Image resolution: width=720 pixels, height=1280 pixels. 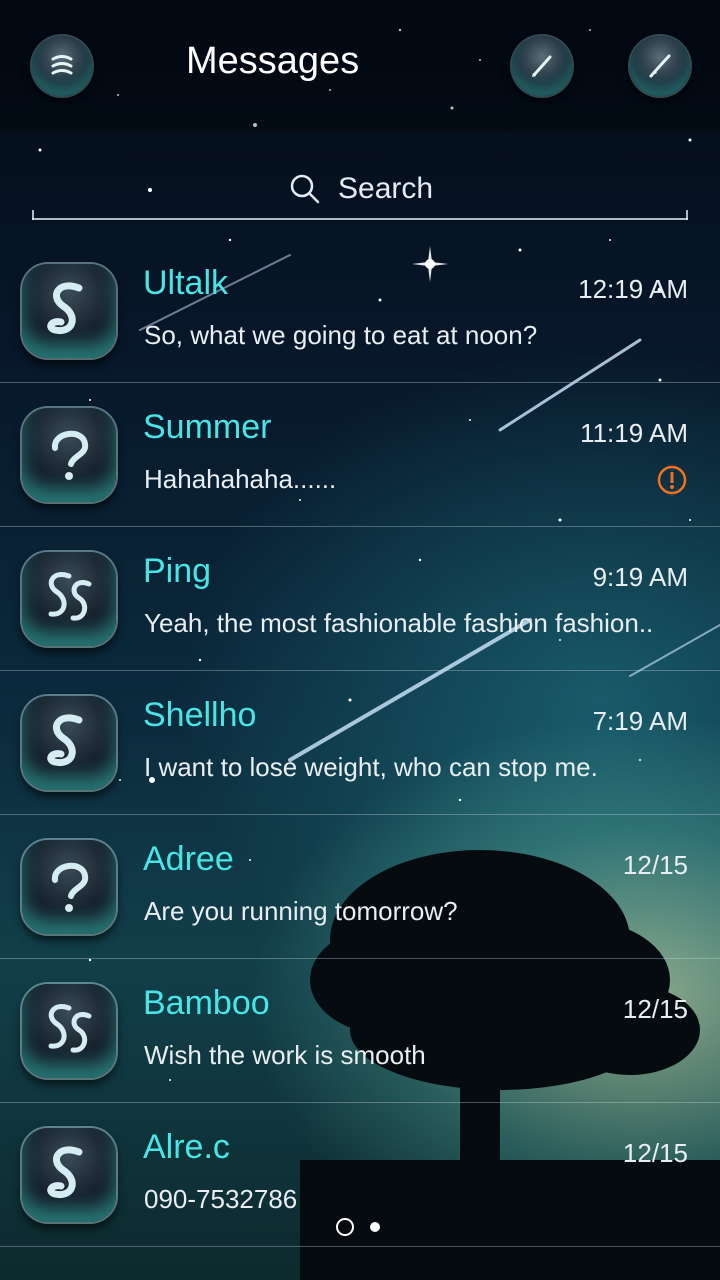 I want to click on send-failed-alert-icon, so click(x=672, y=480).